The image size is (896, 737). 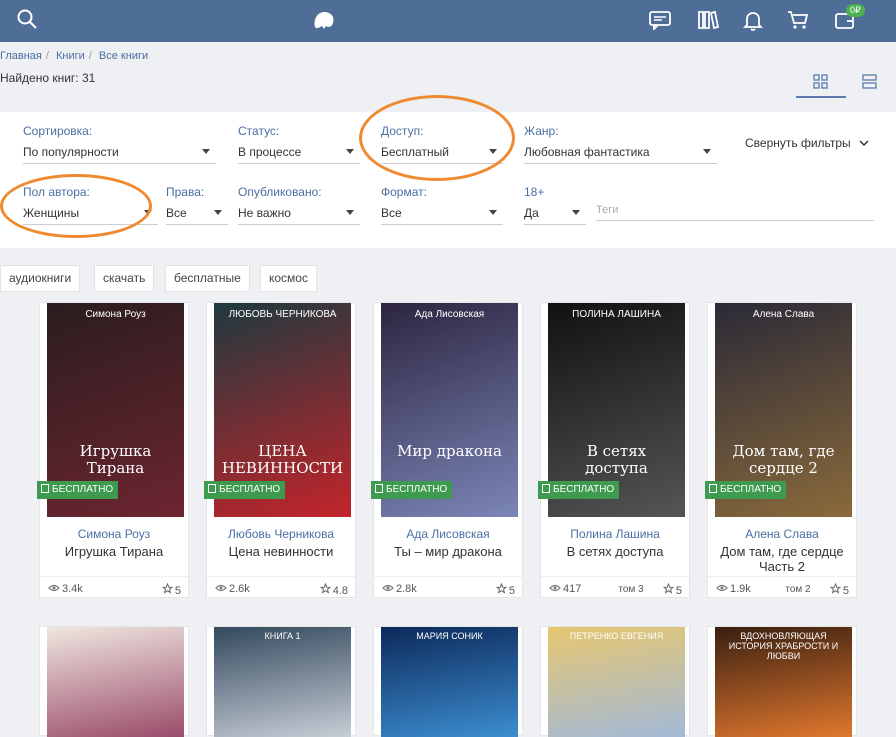 I want to click on views-count: 2.8k, so click(x=399, y=589).